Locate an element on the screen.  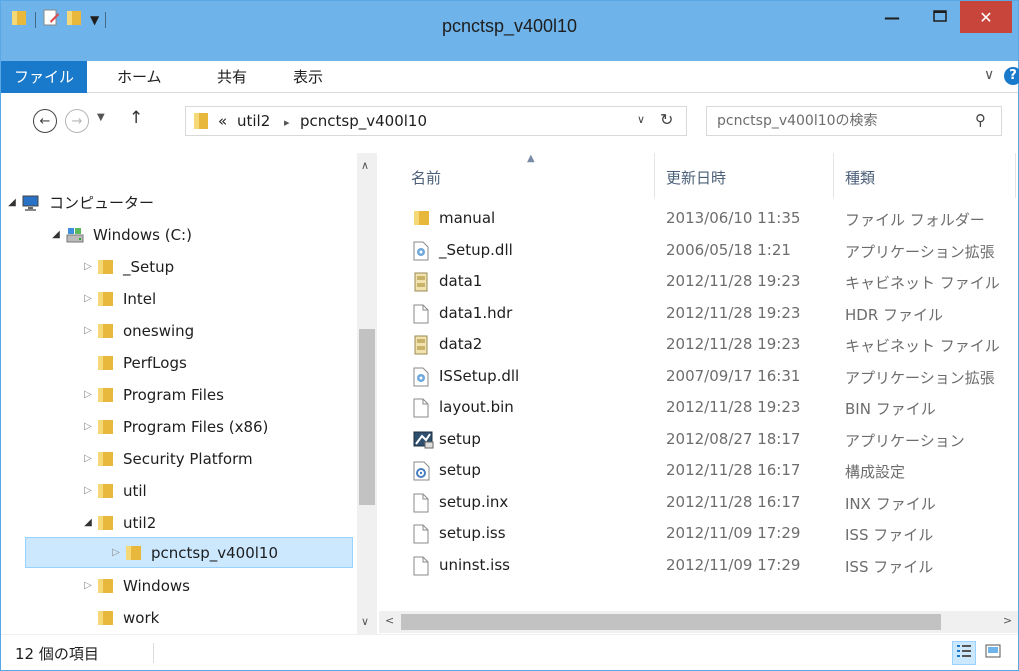
search-box: ⚲ is located at coordinates (854, 121).